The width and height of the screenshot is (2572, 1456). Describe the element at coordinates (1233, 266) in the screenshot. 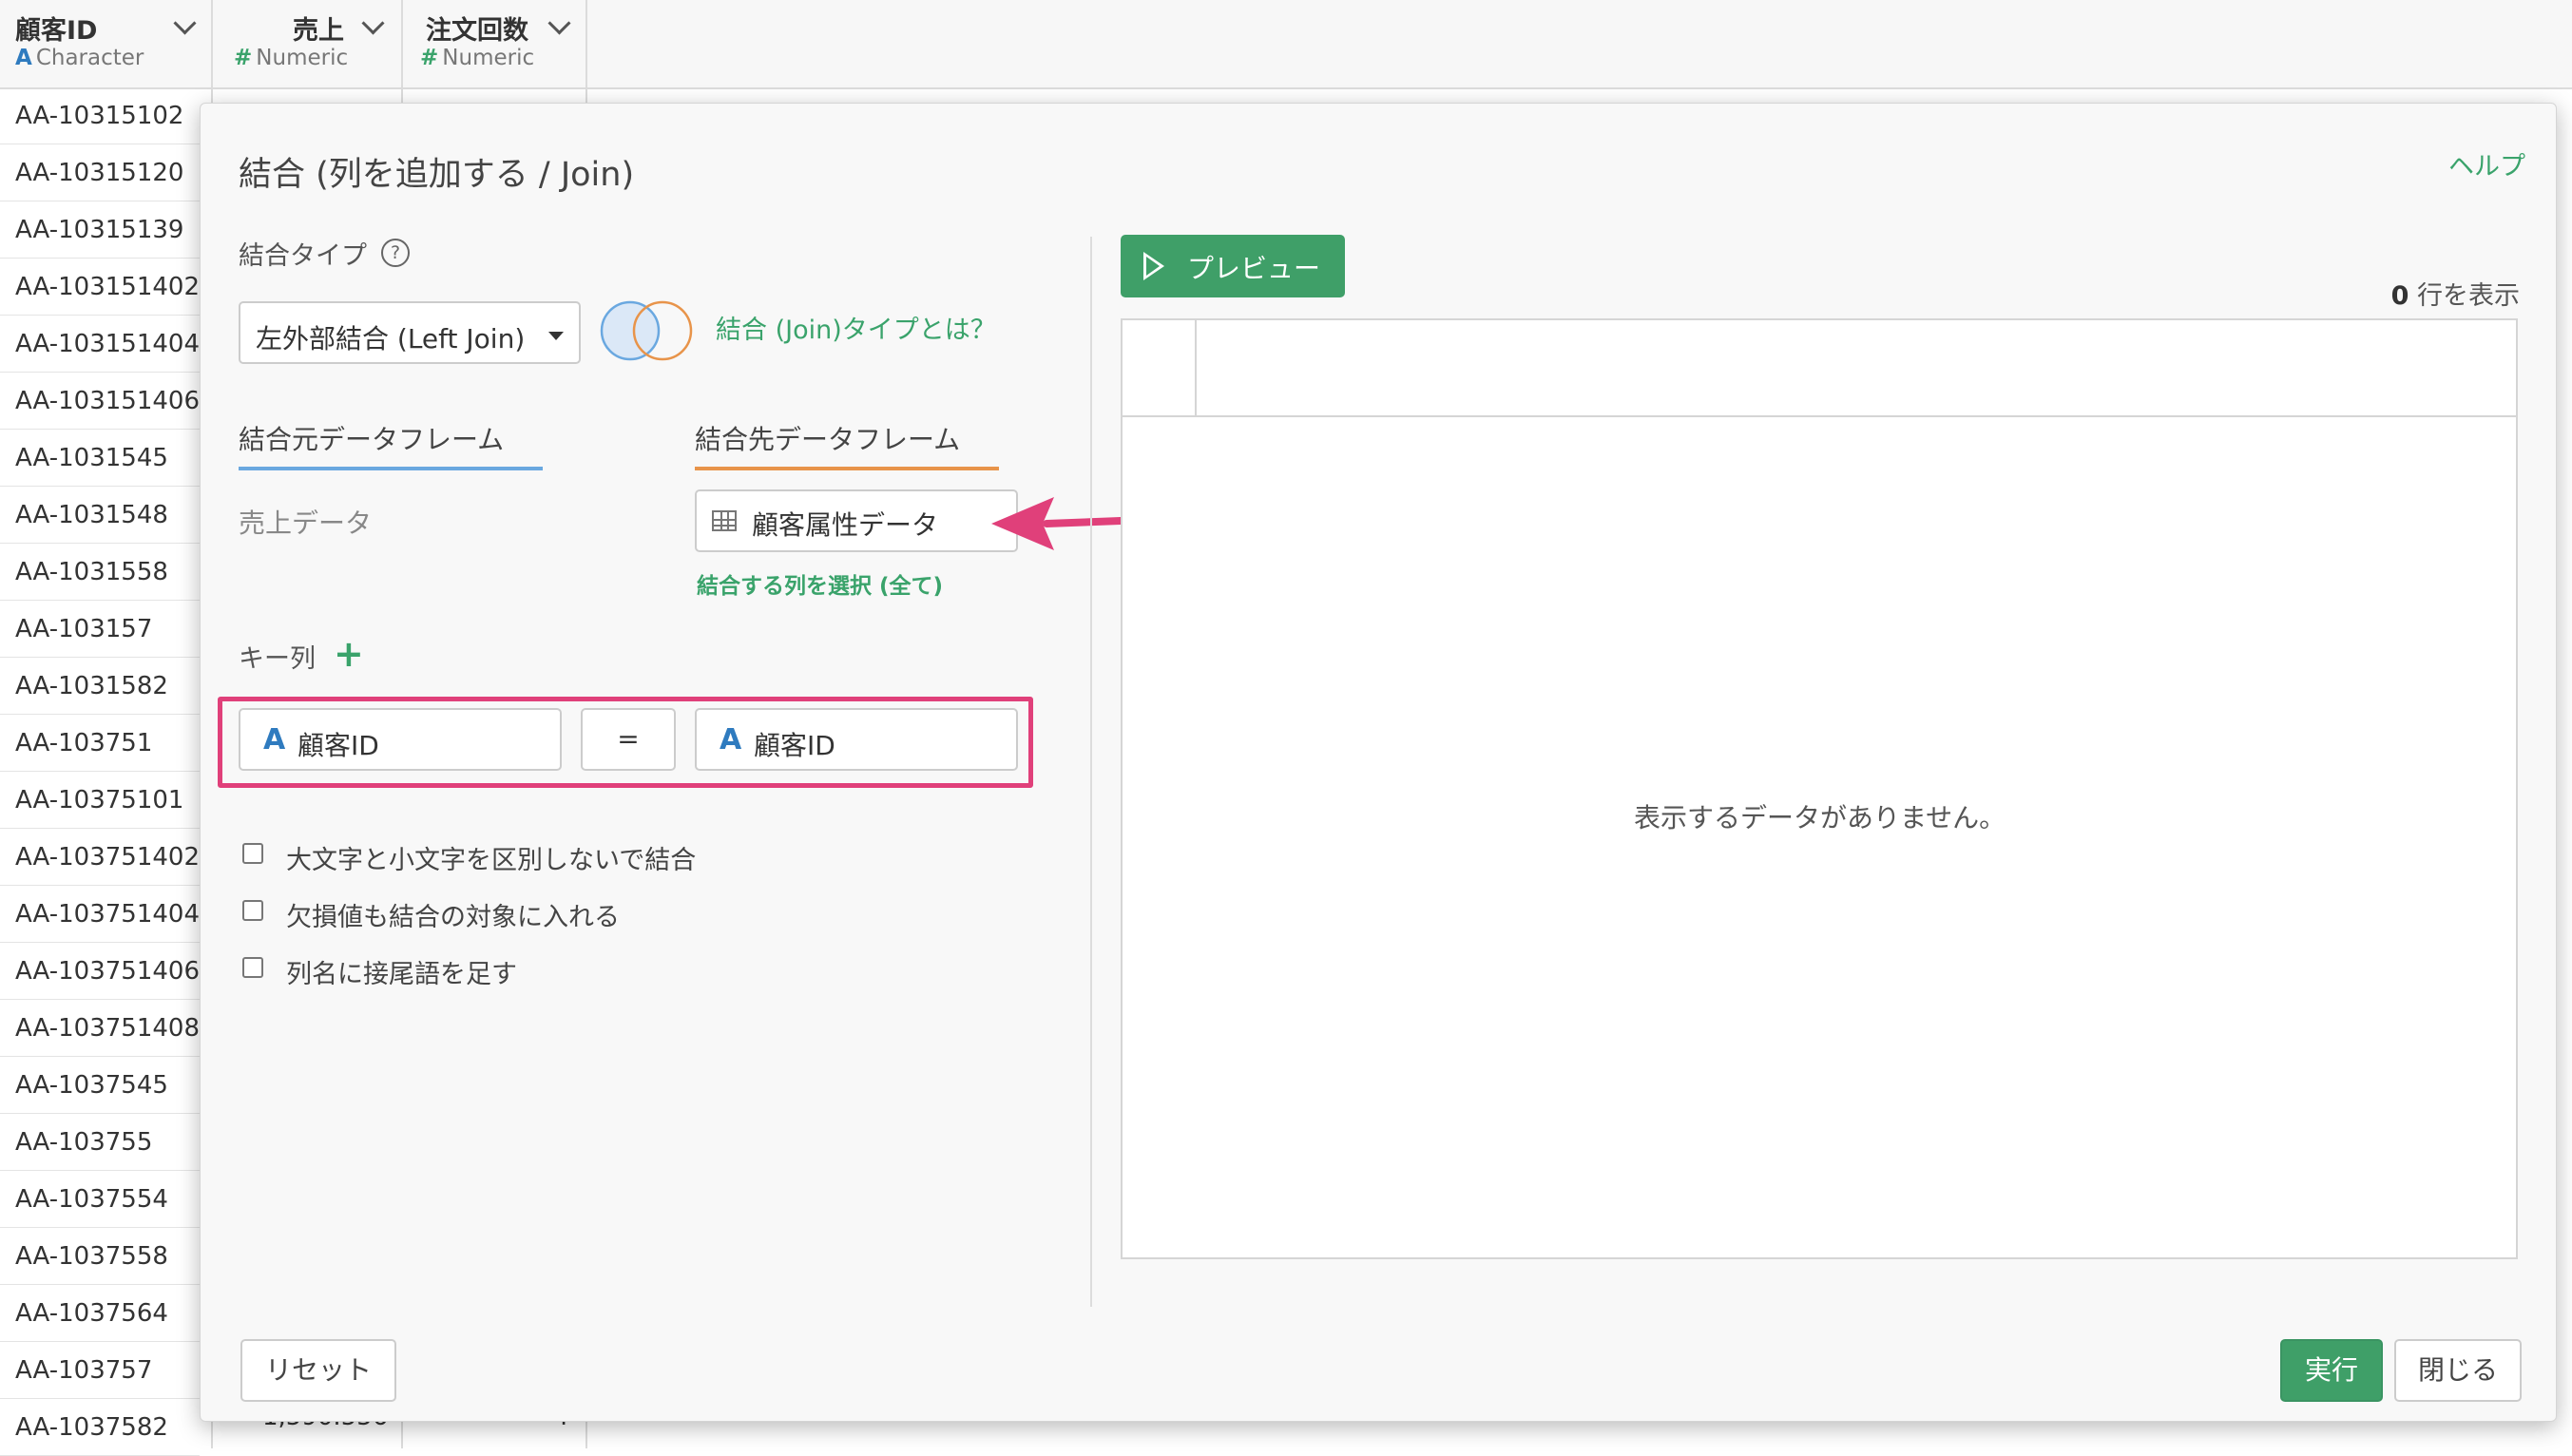

I see `preview-button: プレビュー` at that location.